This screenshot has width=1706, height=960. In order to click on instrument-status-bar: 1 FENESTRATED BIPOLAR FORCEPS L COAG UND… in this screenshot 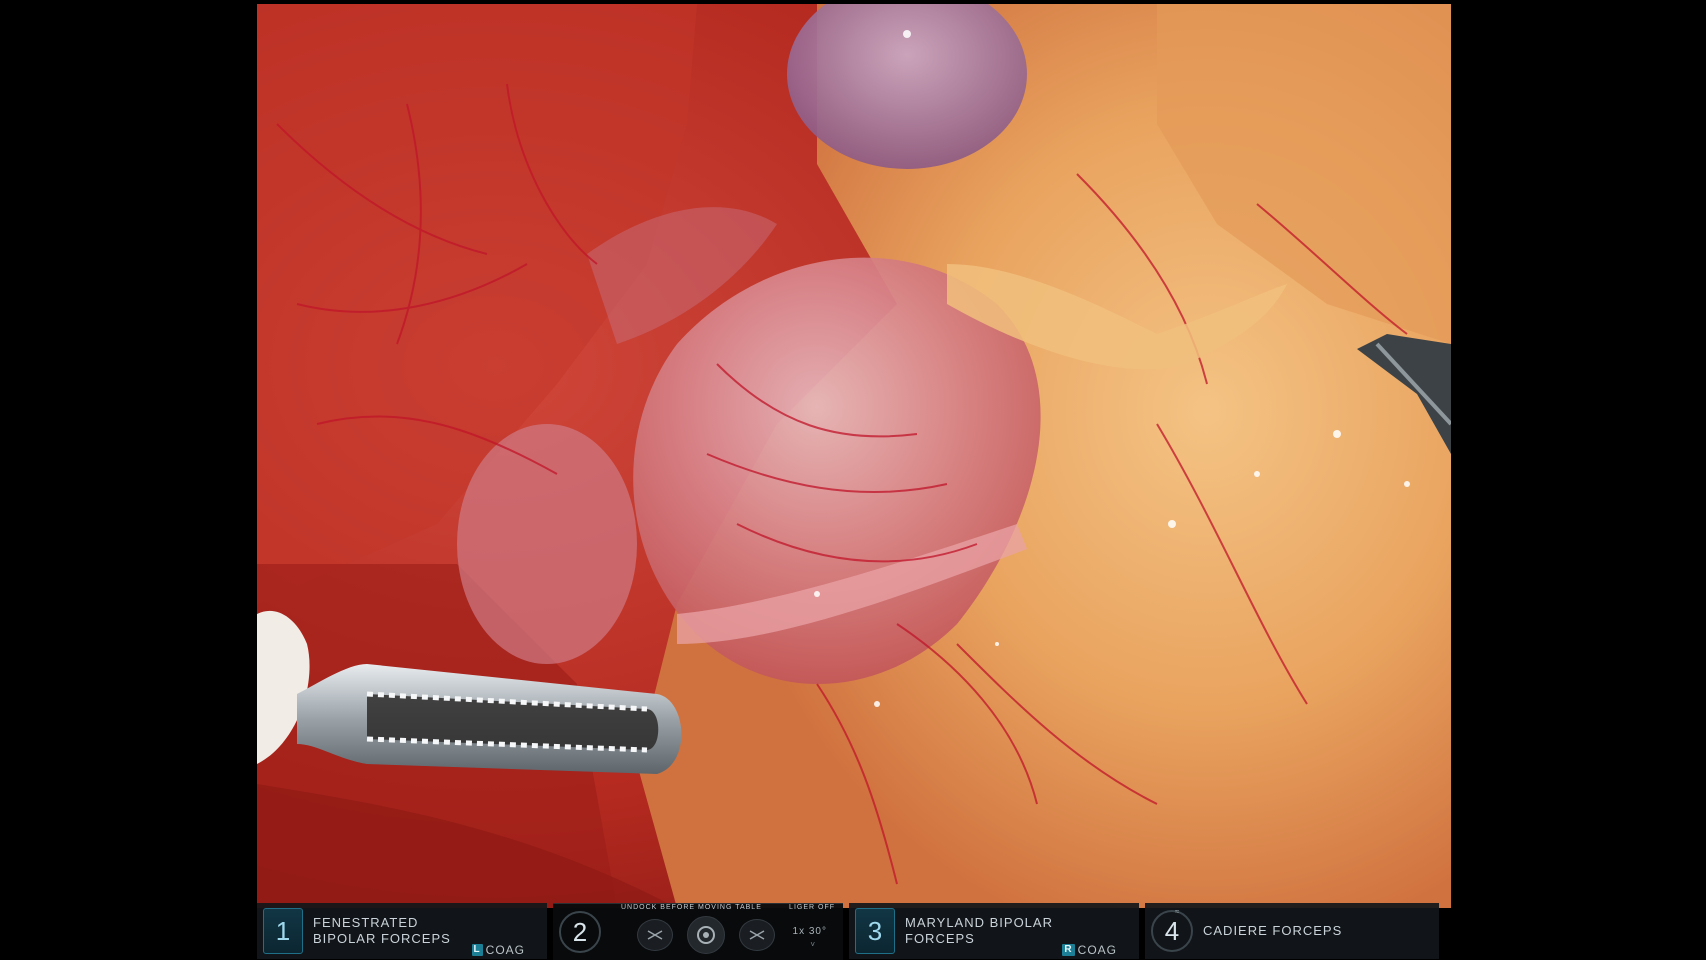, I will do `click(854, 930)`.